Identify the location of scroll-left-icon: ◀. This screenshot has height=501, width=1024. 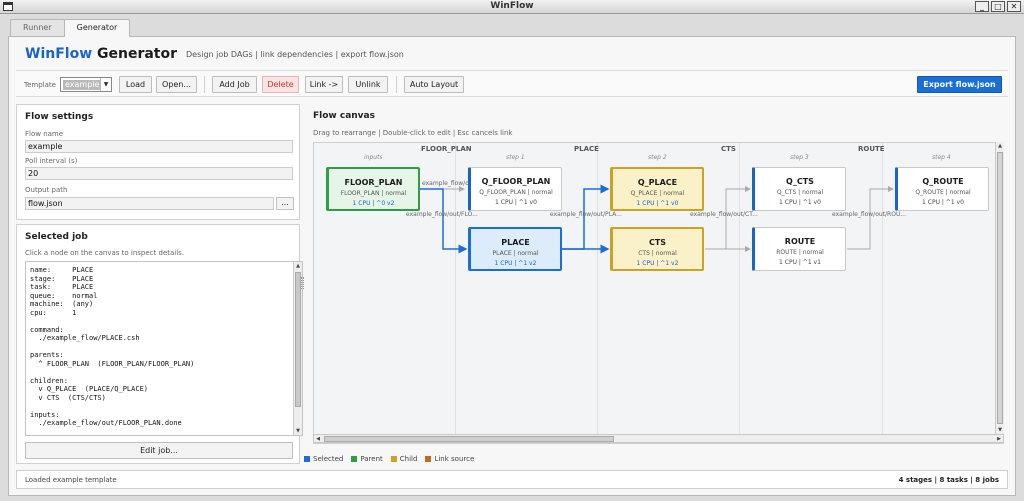
(318, 439).